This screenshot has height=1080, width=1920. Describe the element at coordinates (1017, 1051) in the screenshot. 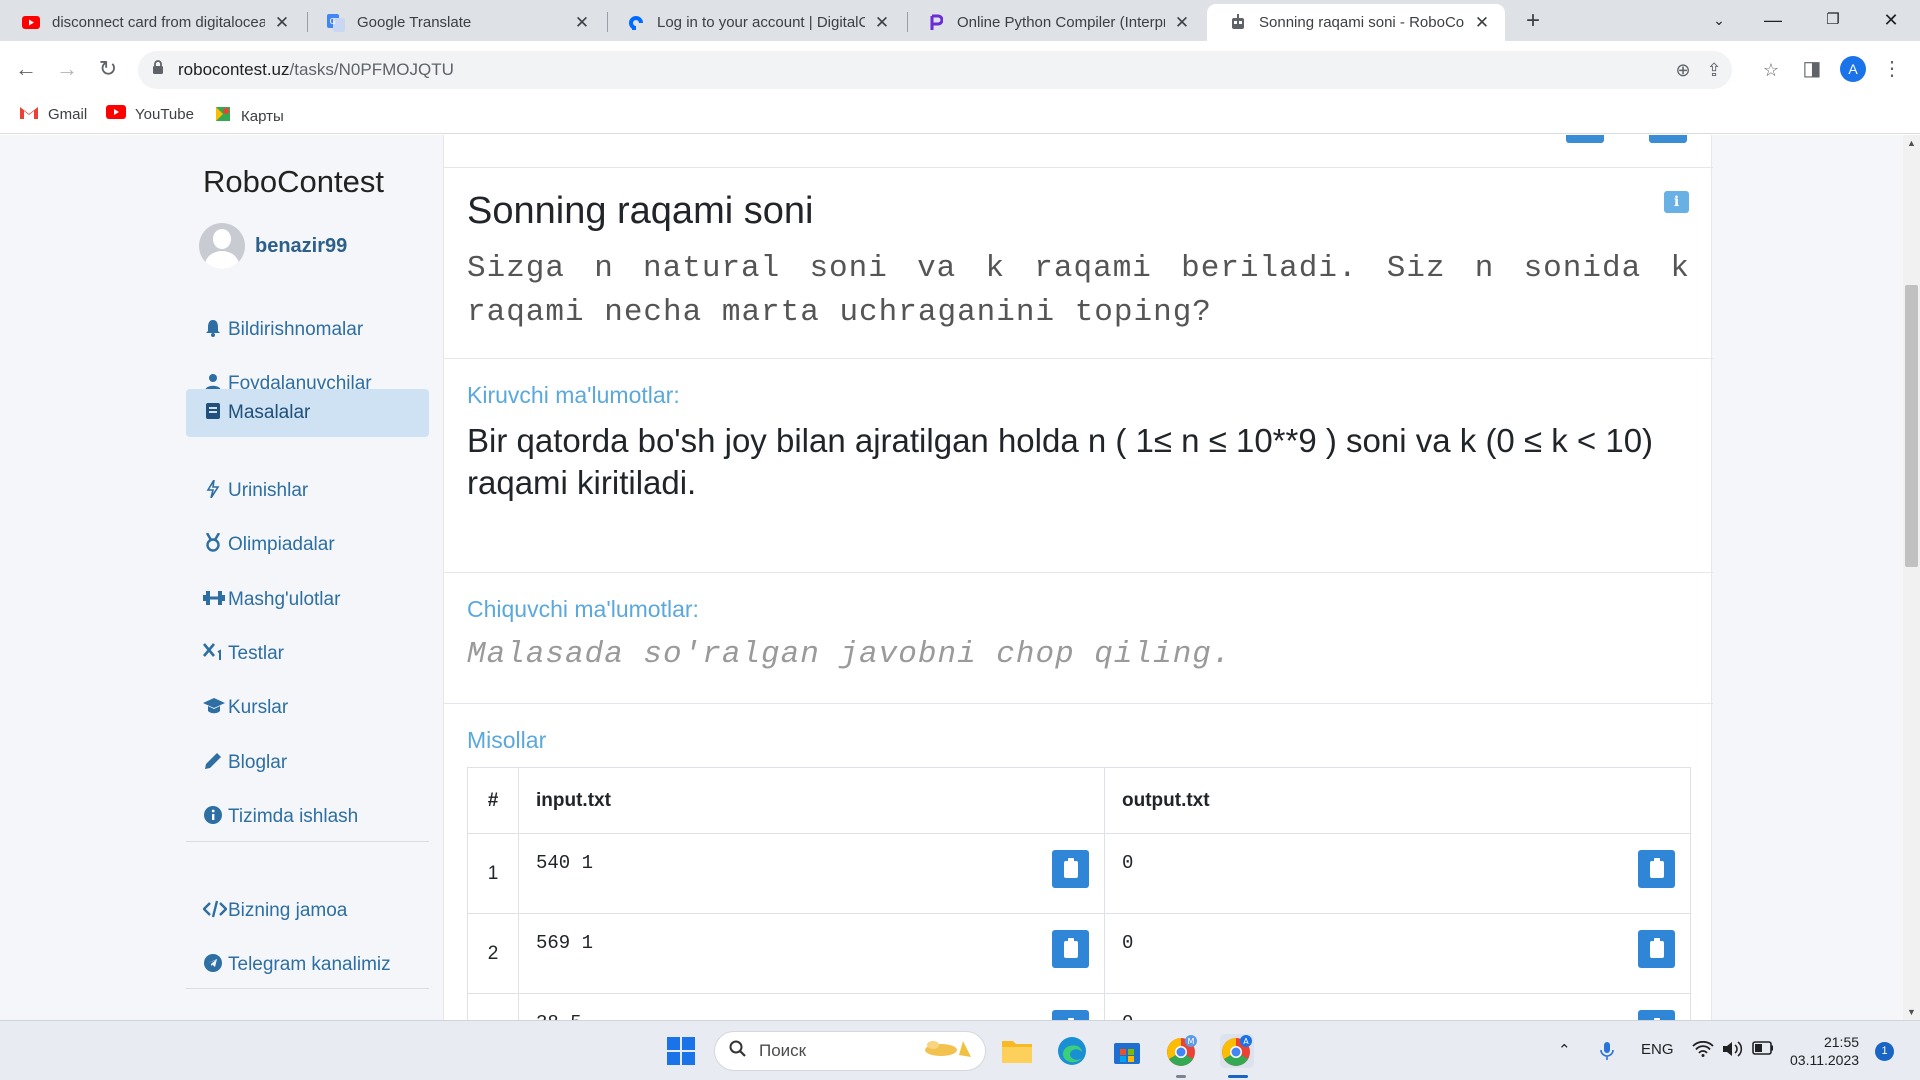

I see `file-explorer-icon` at that location.